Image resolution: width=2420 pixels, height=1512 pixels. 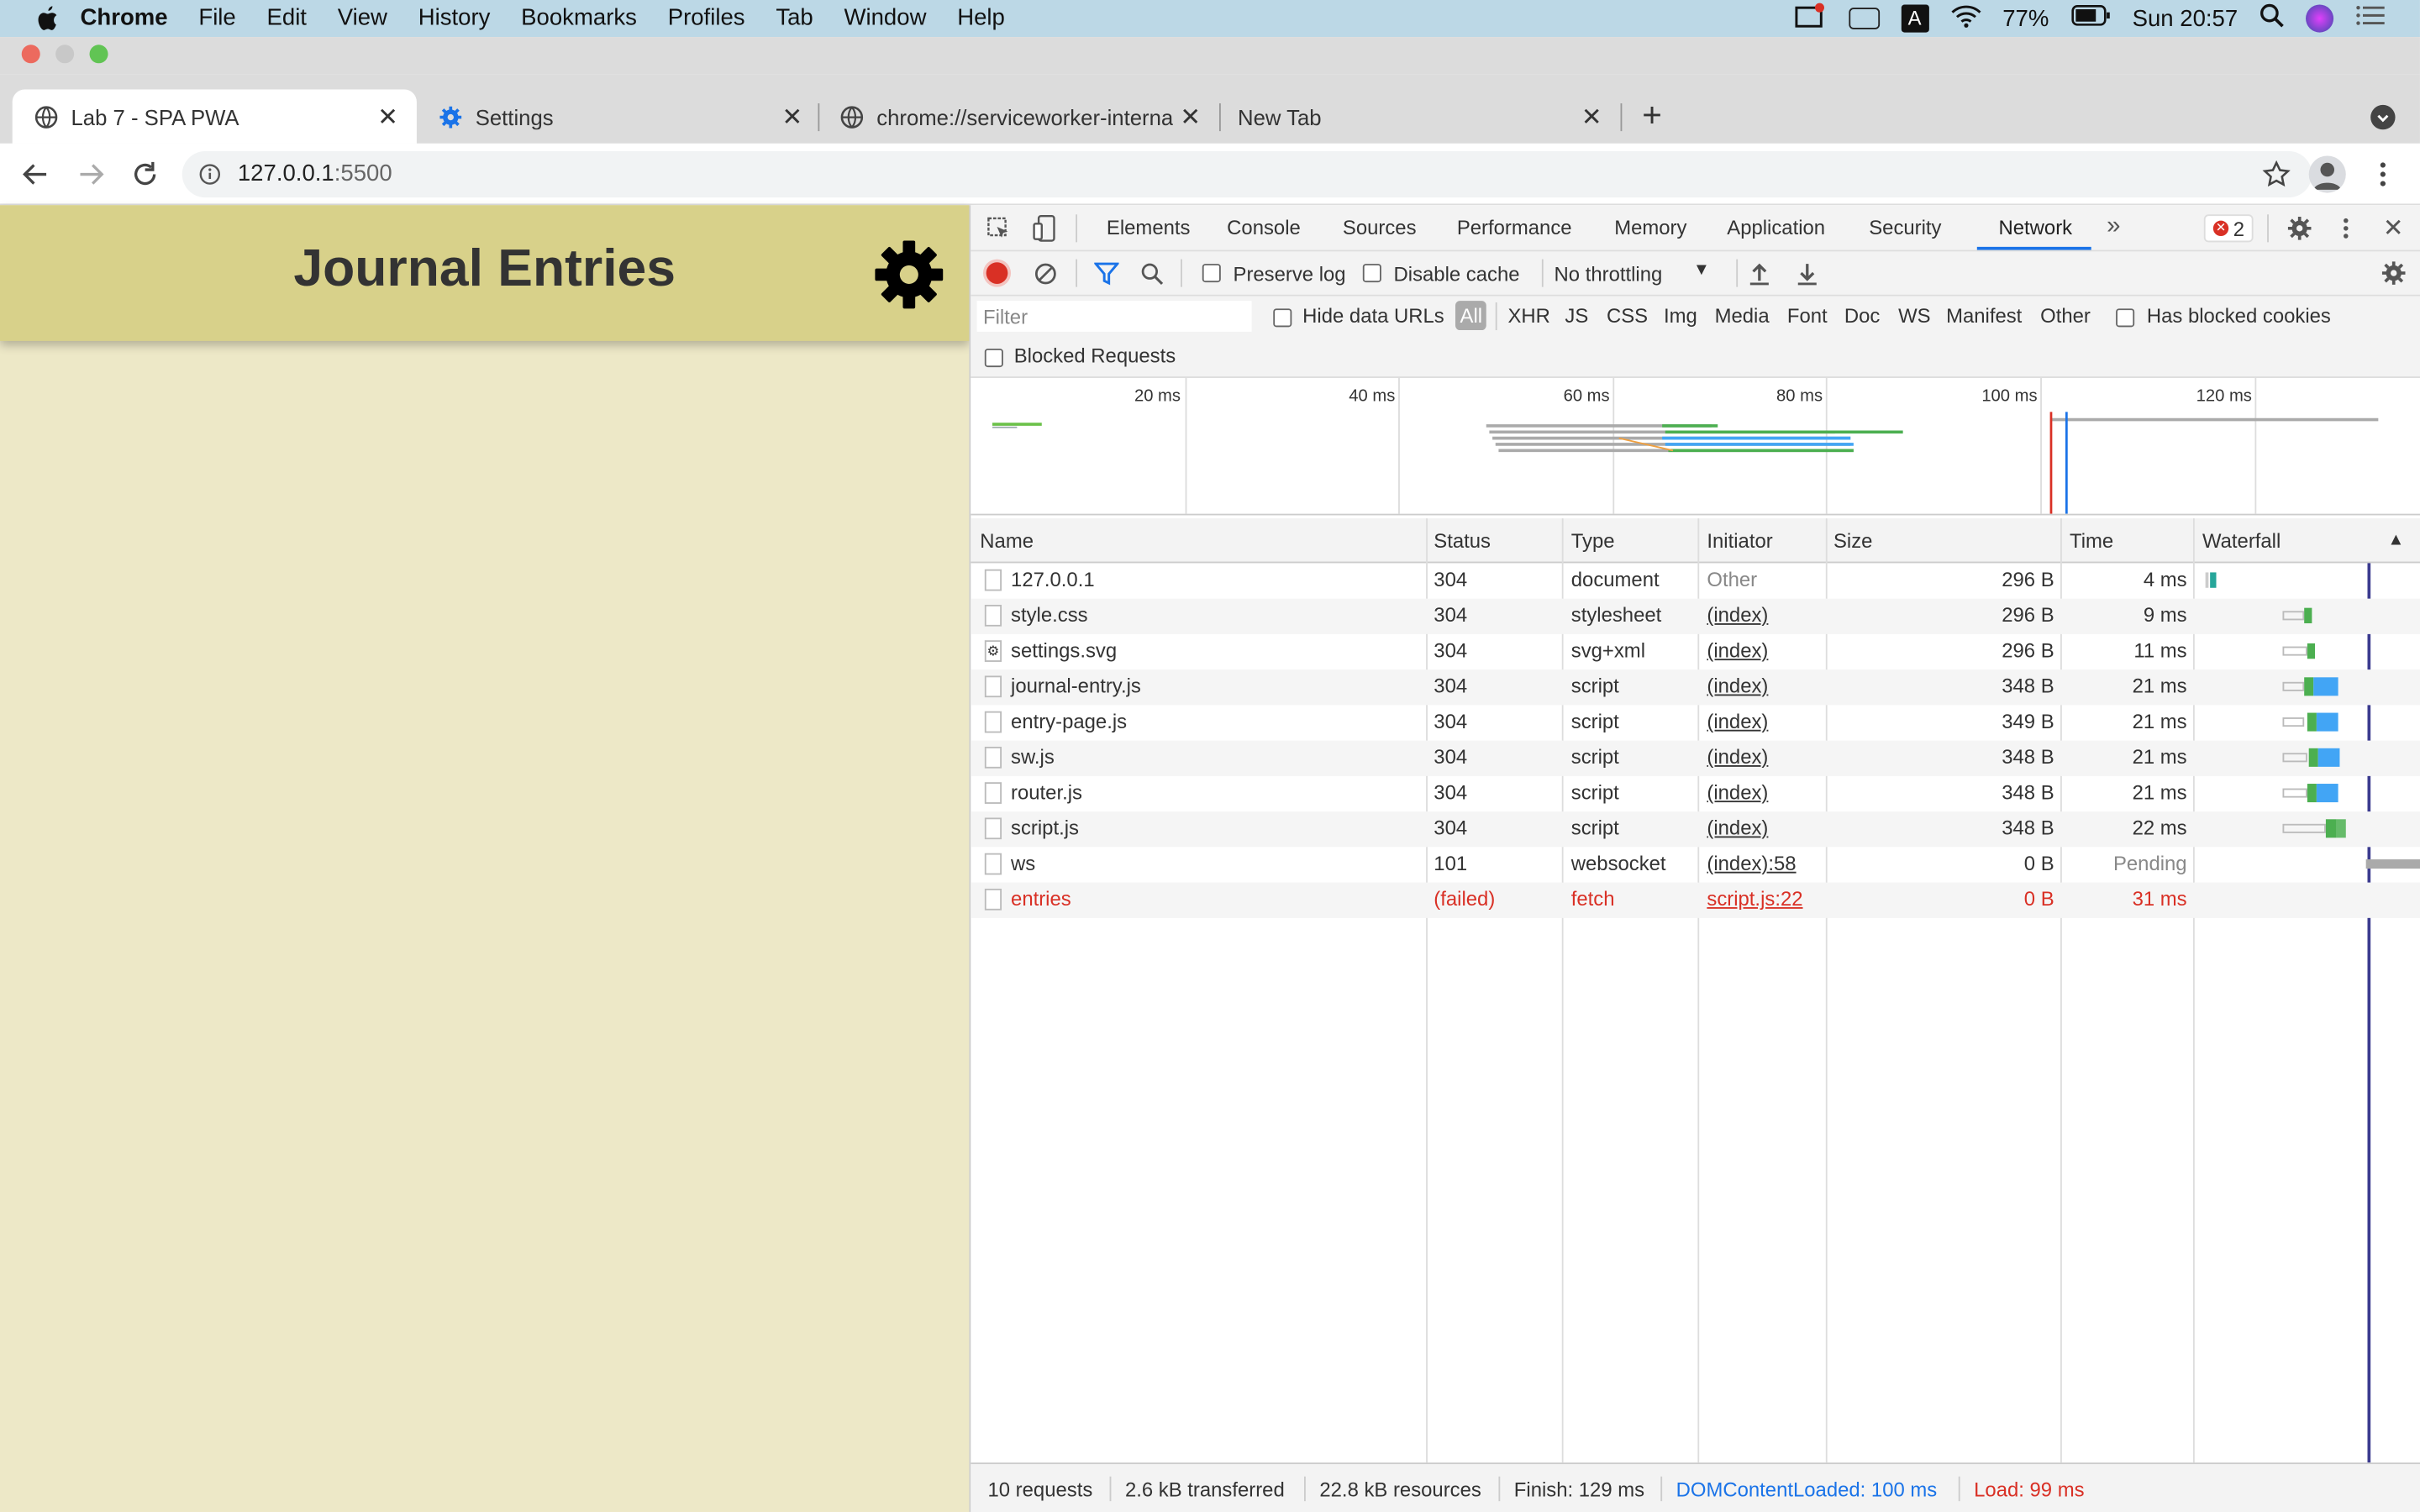 What do you see at coordinates (2395, 540) in the screenshot?
I see `sort-ascending-icon: ▲` at bounding box center [2395, 540].